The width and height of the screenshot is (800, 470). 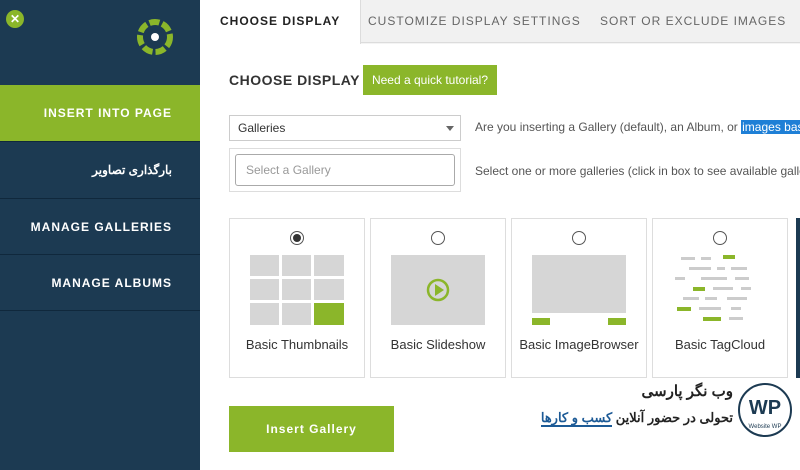 I want to click on display-type-label: Basic Thumbnails, so click(x=297, y=344).